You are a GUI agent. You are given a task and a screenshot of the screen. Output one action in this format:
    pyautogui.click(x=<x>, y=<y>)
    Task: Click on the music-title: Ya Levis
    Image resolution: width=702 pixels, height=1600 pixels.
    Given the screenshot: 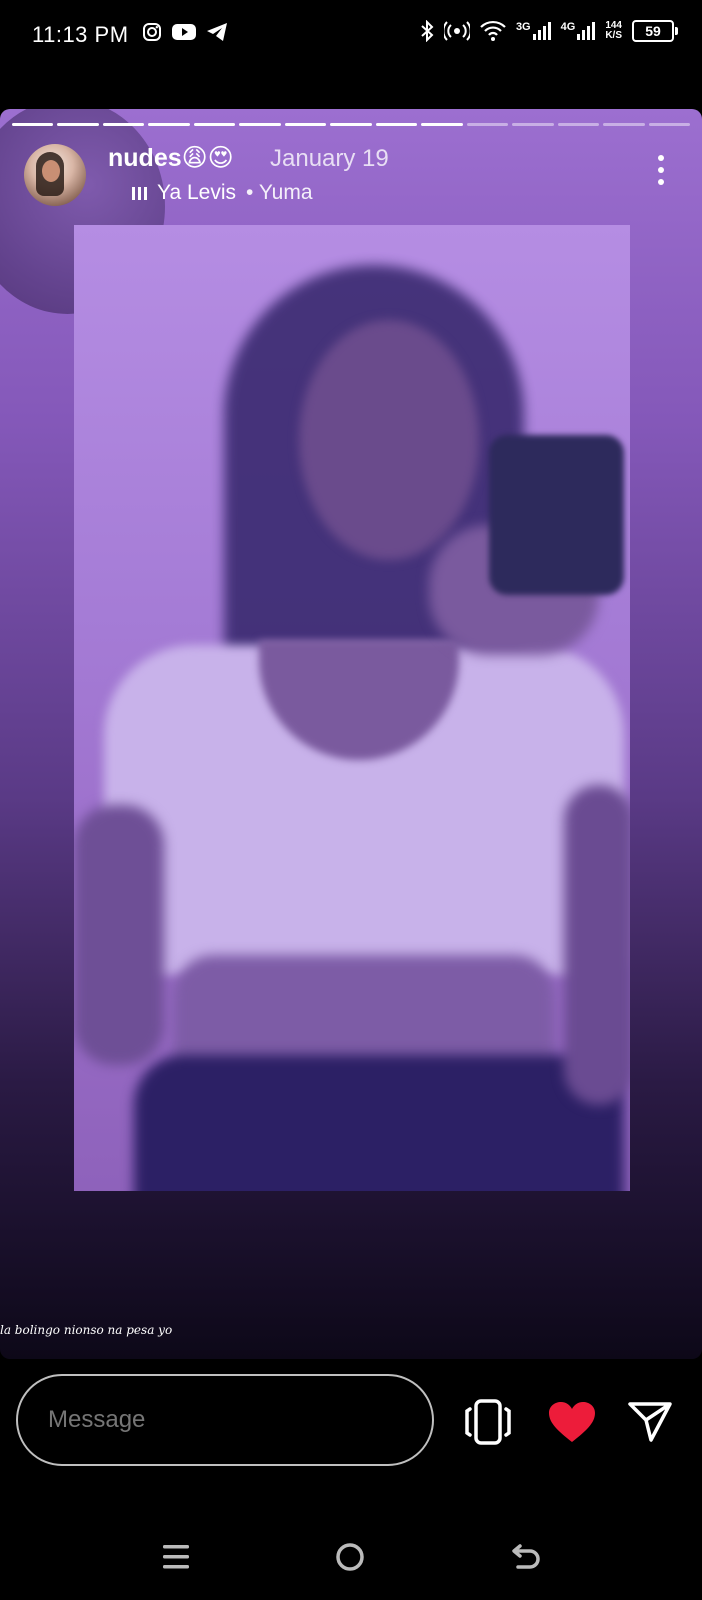 What is the action you would take?
    pyautogui.click(x=196, y=192)
    